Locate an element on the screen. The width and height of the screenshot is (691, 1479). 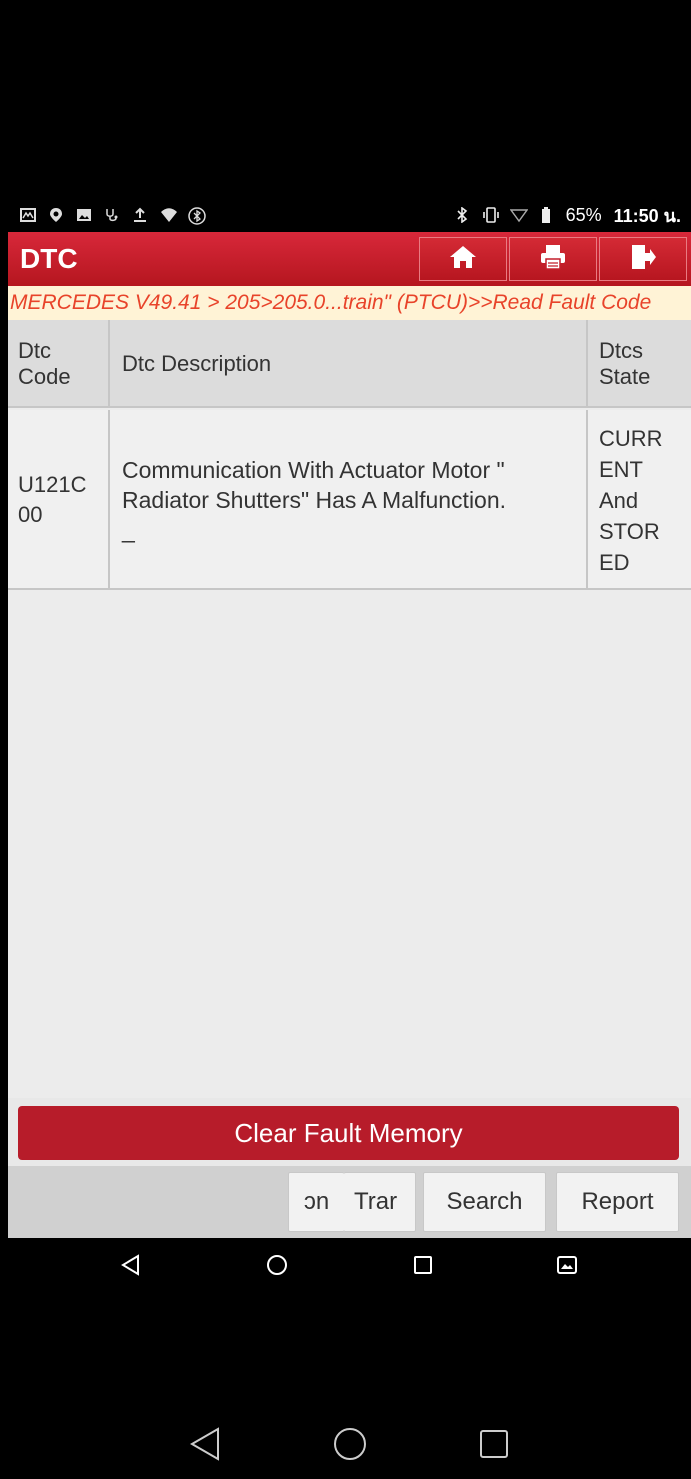
dtc-description-line1: Communication With Actuator Motor " is located at coordinates (313, 470).